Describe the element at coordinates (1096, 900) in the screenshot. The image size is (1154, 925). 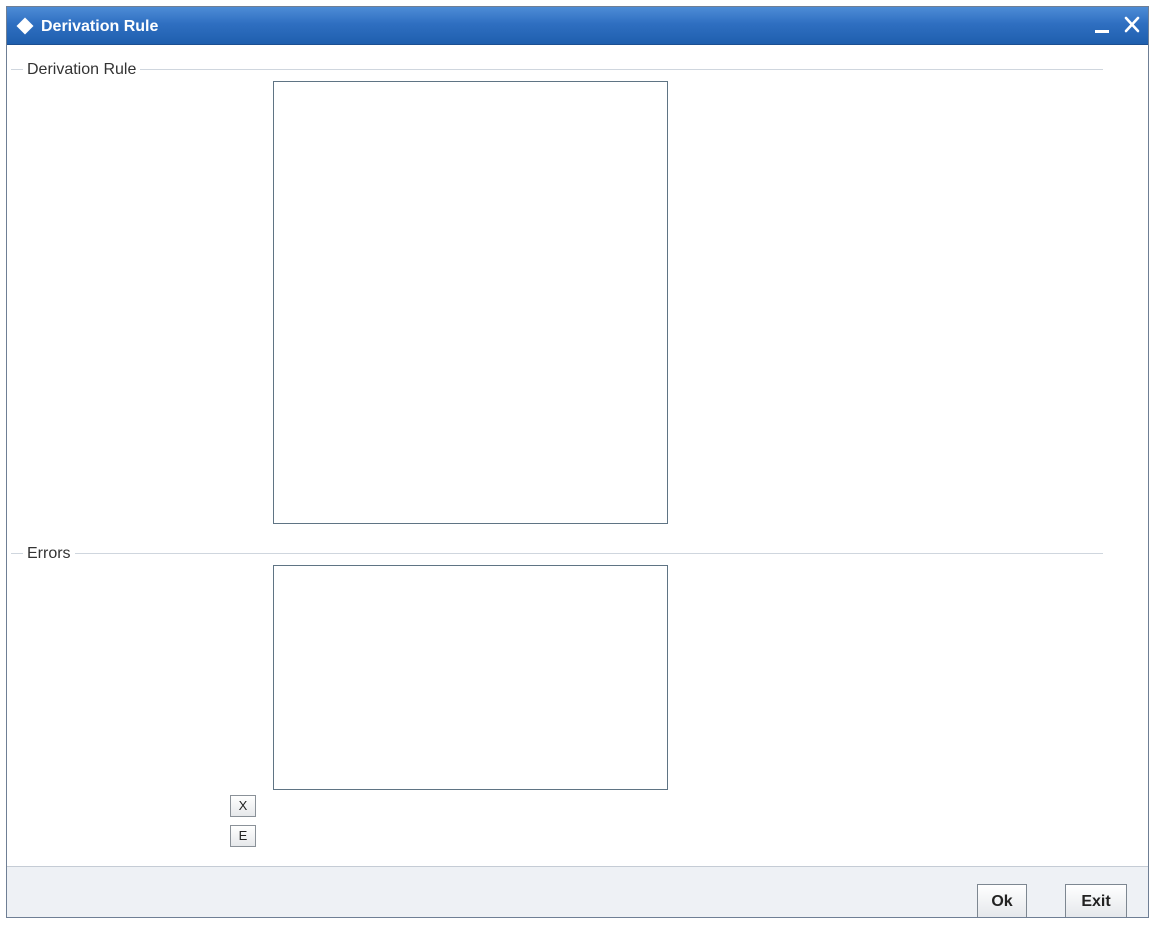
I see `exit-button: Exit` at that location.